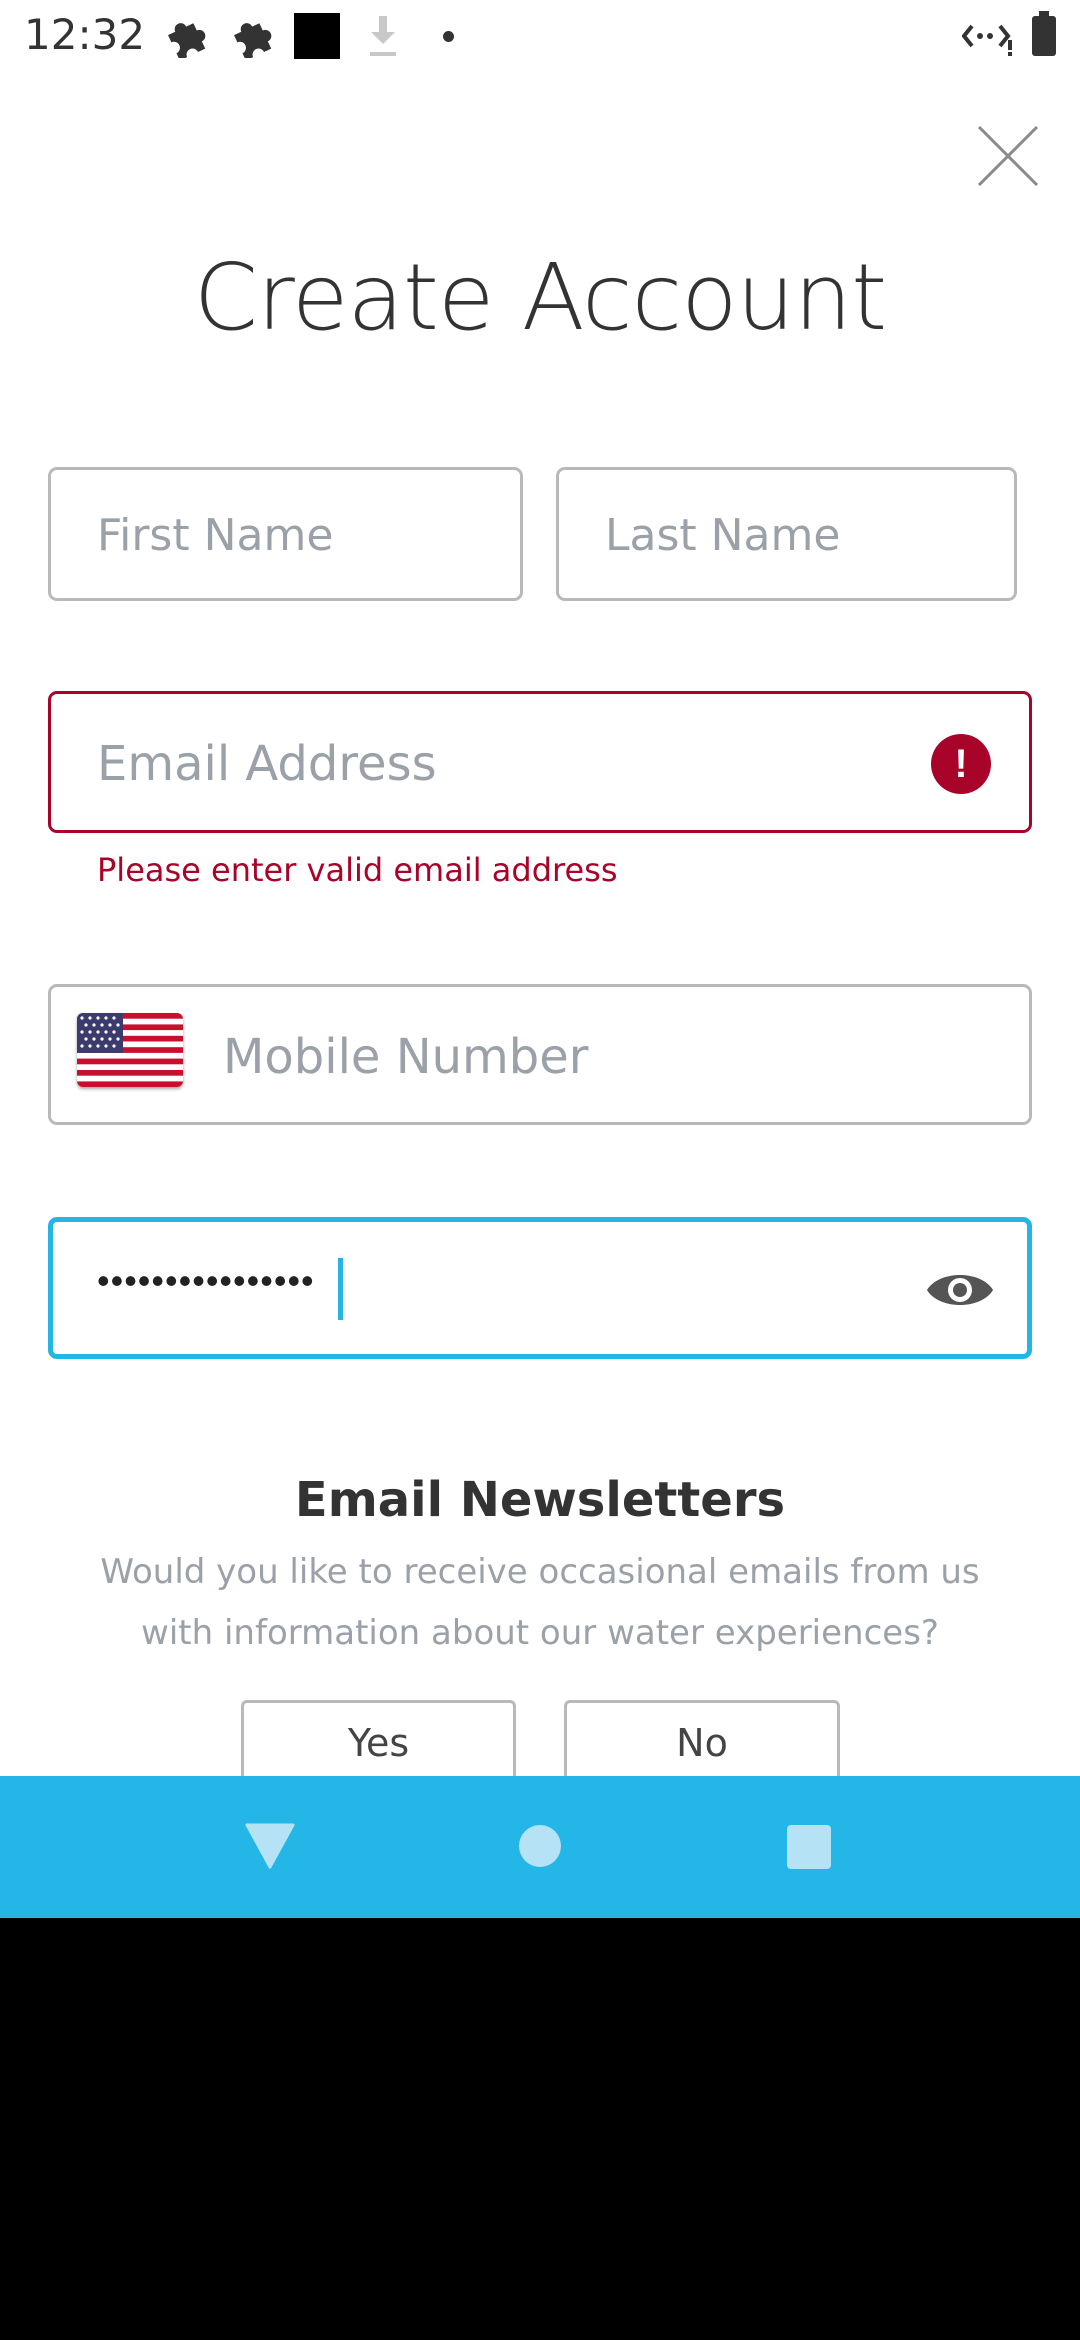  I want to click on email-error-message: Please enter valid email address, so click(357, 870).